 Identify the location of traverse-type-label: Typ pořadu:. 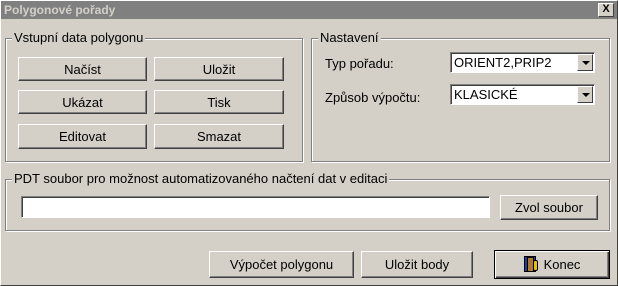
(359, 63).